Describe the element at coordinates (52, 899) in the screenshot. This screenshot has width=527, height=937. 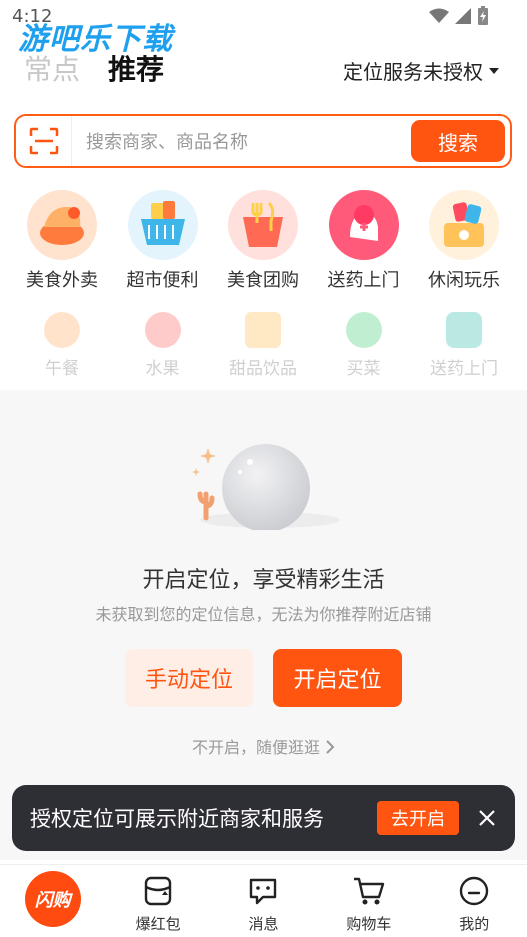
I see `shangou-home-icon: 闪购` at that location.